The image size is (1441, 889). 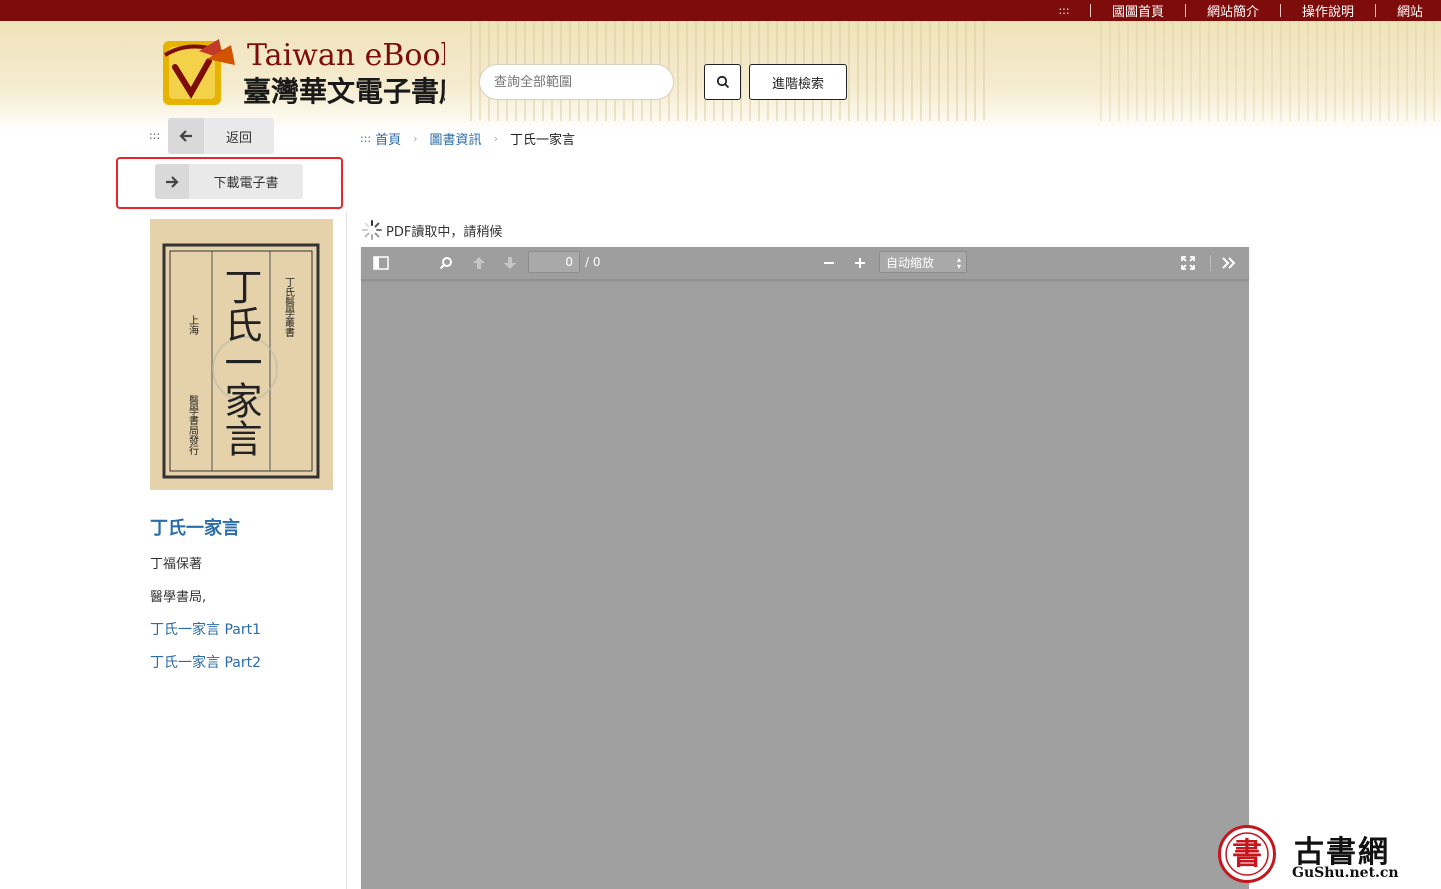 I want to click on page-number-input, so click(x=554, y=262).